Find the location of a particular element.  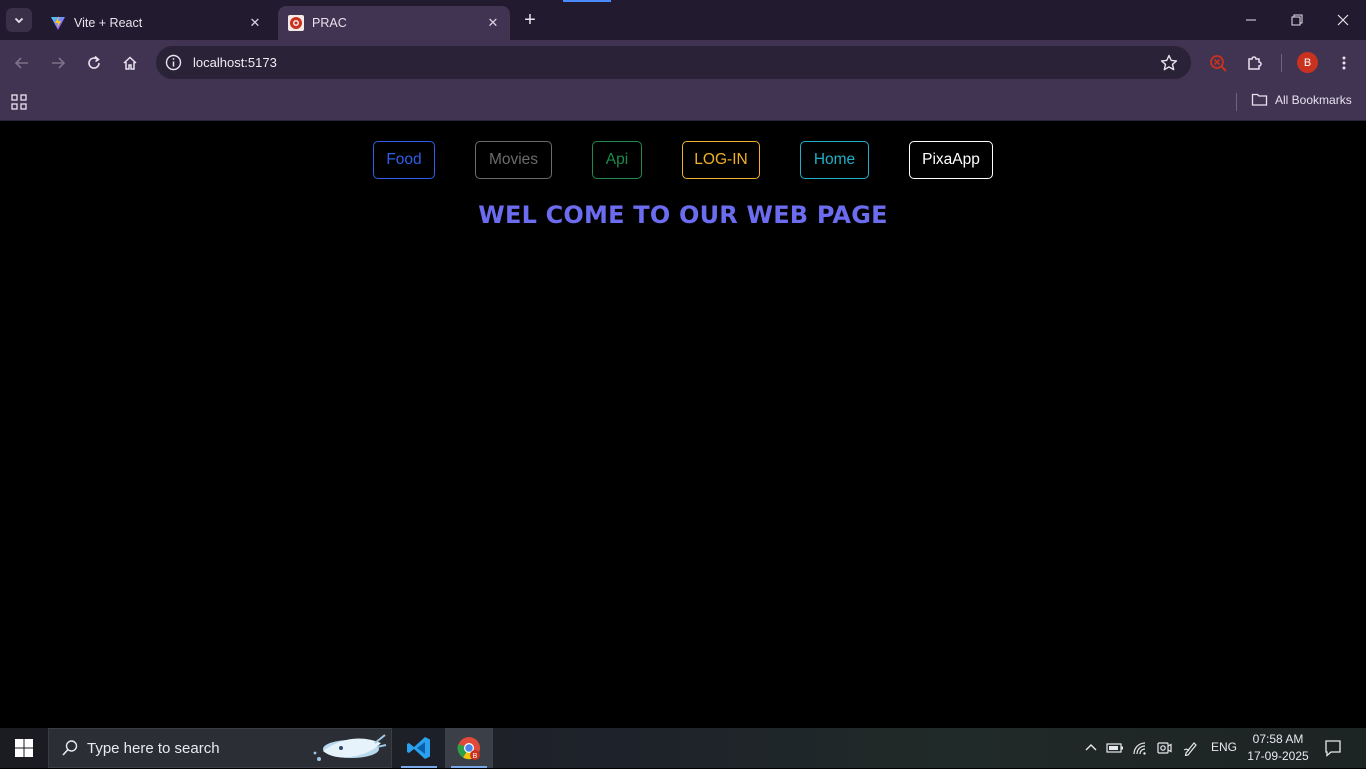

nav-home-button: Home is located at coordinates (834, 160).